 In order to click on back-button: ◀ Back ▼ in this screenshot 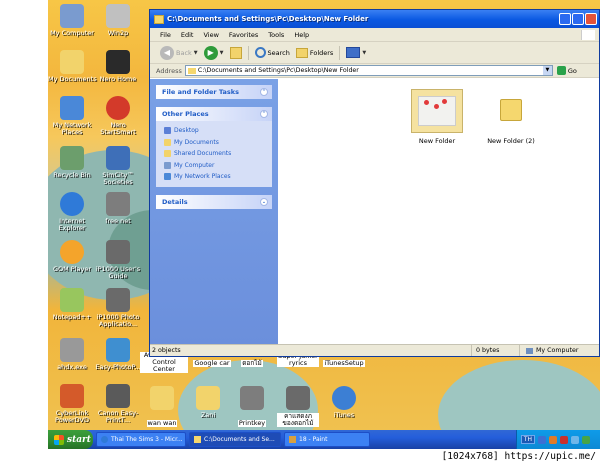, I will do `click(179, 52)`.